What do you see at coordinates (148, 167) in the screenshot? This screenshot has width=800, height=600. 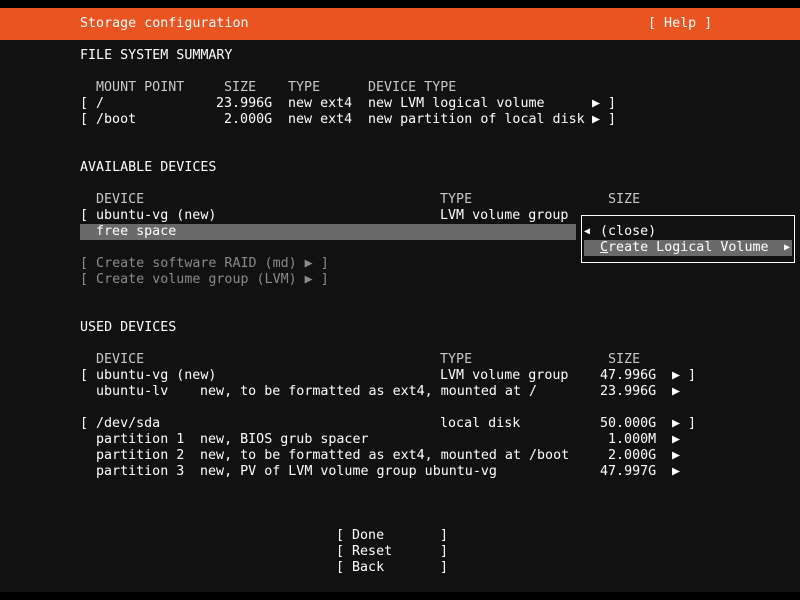 I see `available-devices-heading: AVAILABLE DEVICES` at bounding box center [148, 167].